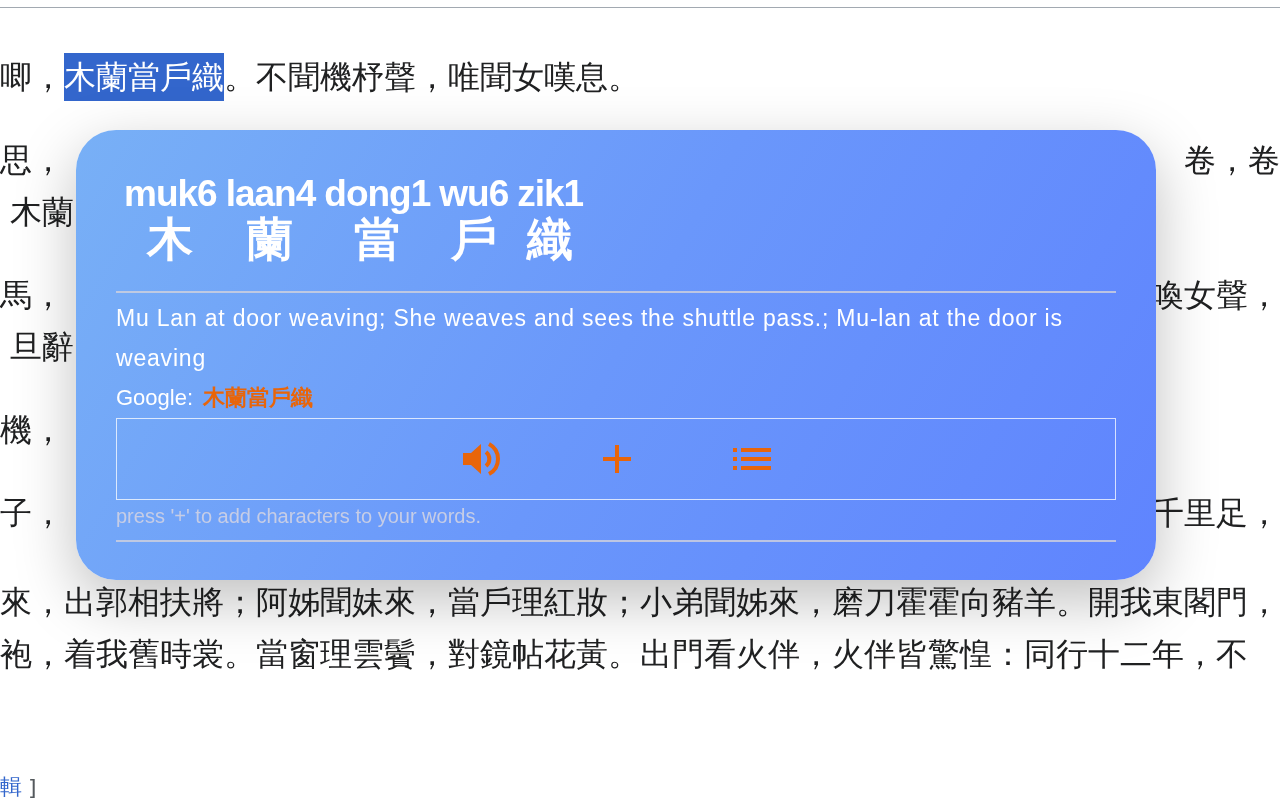 This screenshot has height=800, width=1280. I want to click on bracket-text: ], so click(32, 787).